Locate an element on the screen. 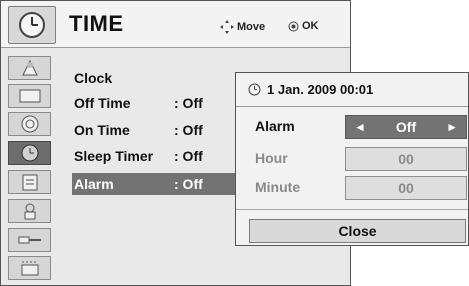  alarm-value: Off is located at coordinates (406, 127).